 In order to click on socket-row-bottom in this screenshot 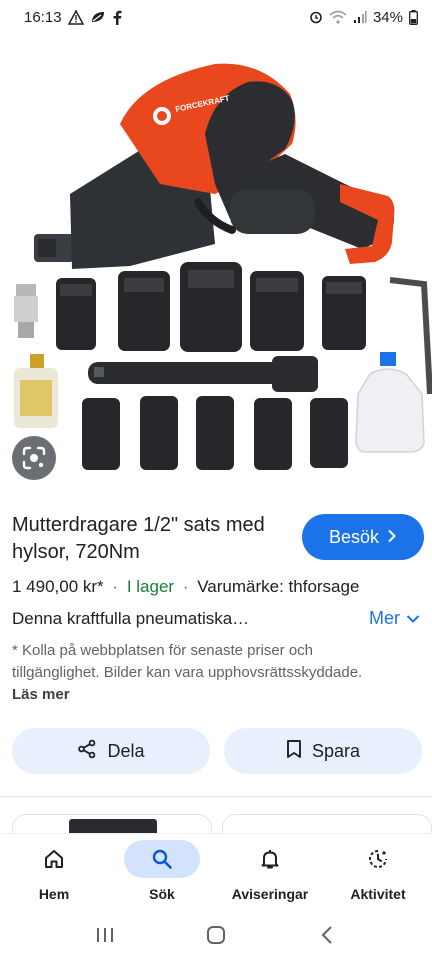, I will do `click(215, 433)`.